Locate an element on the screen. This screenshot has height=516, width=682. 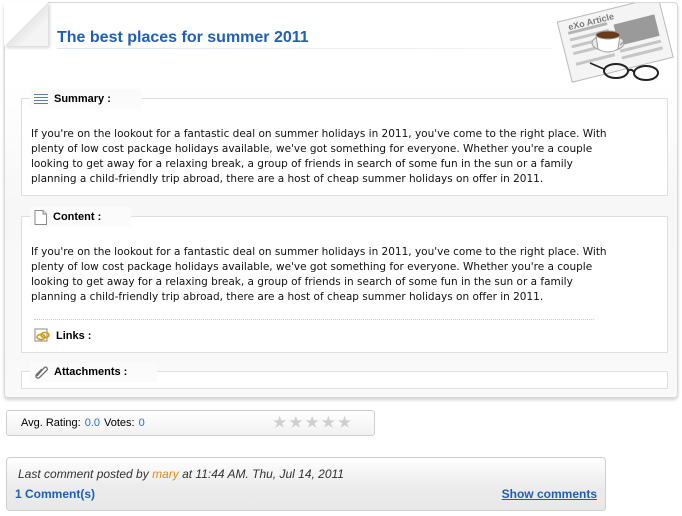
summary-label: Summary : is located at coordinates (82, 99).